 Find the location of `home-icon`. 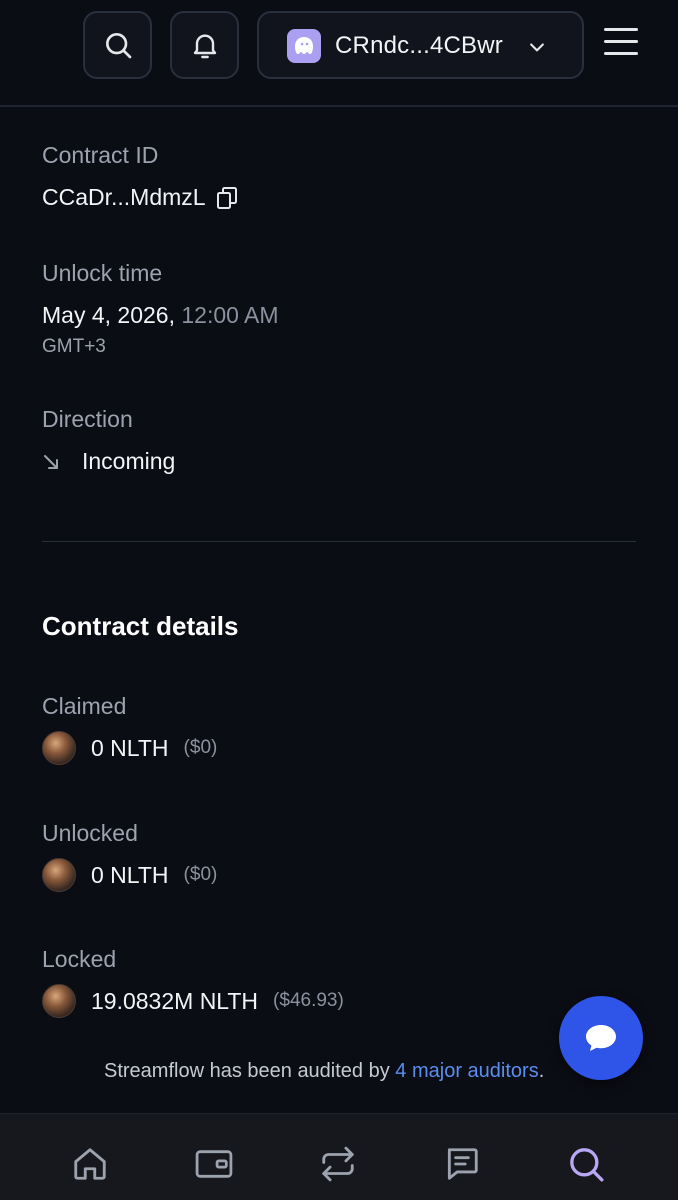

home-icon is located at coordinates (90, 1164).